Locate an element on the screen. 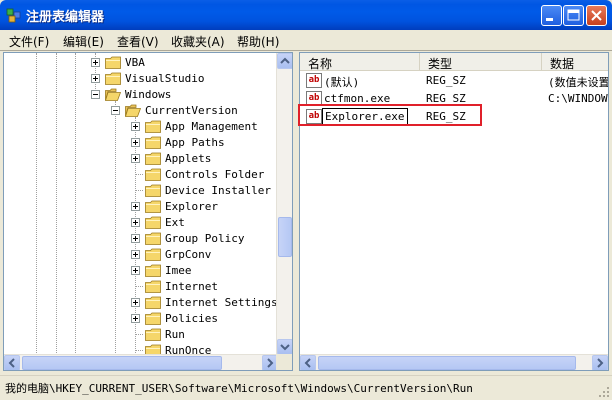 Image resolution: width=612 pixels, height=400 pixels. tree-node-label: GrpConv is located at coordinates (188, 254).